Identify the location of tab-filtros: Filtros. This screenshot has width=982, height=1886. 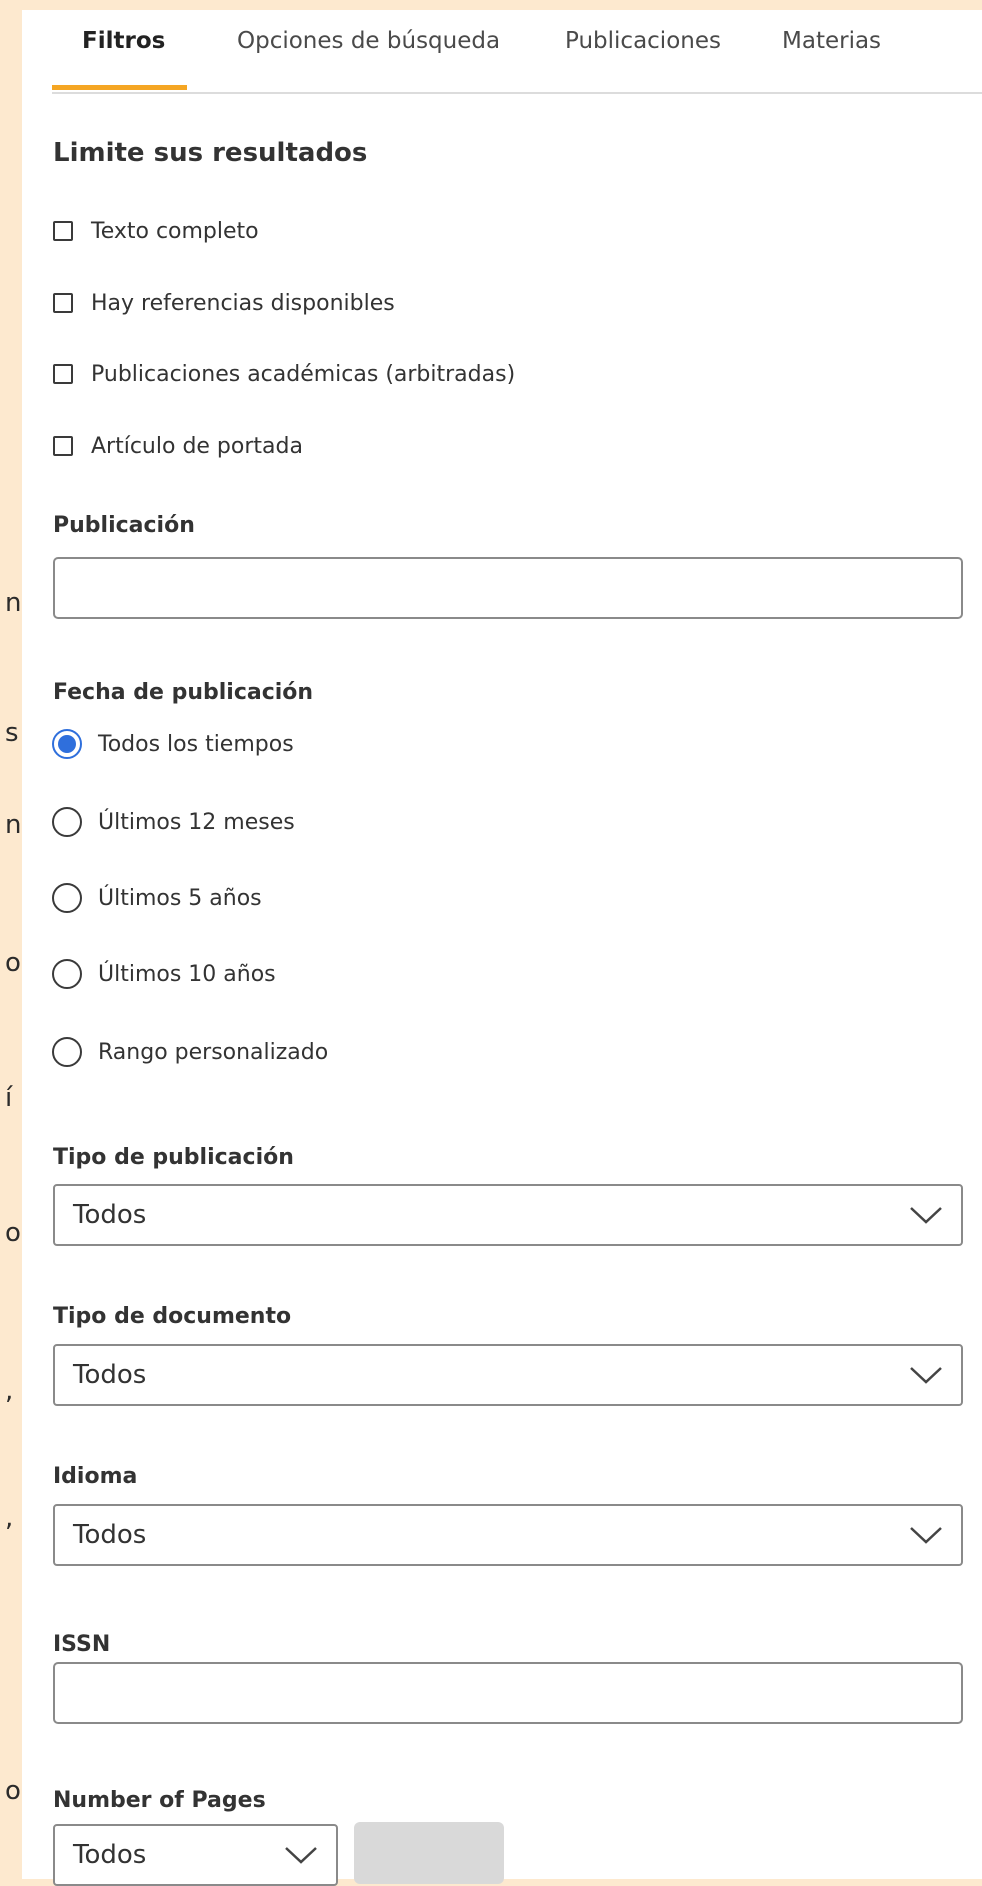
(123, 41).